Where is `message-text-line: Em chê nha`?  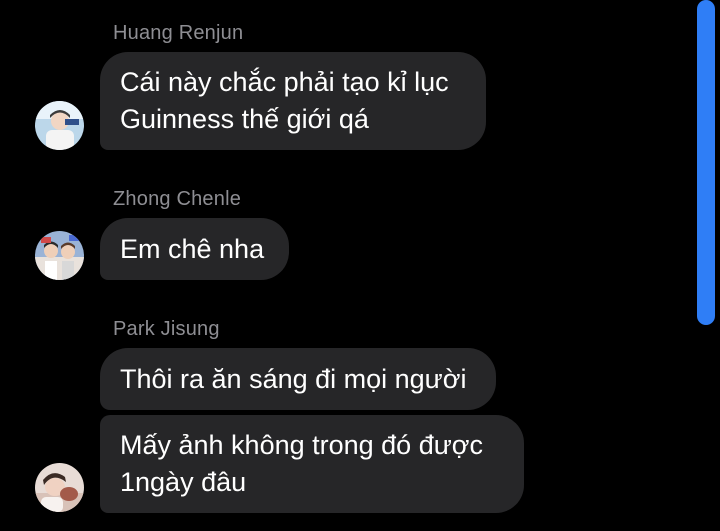 message-text-line: Em chê nha is located at coordinates (192, 248).